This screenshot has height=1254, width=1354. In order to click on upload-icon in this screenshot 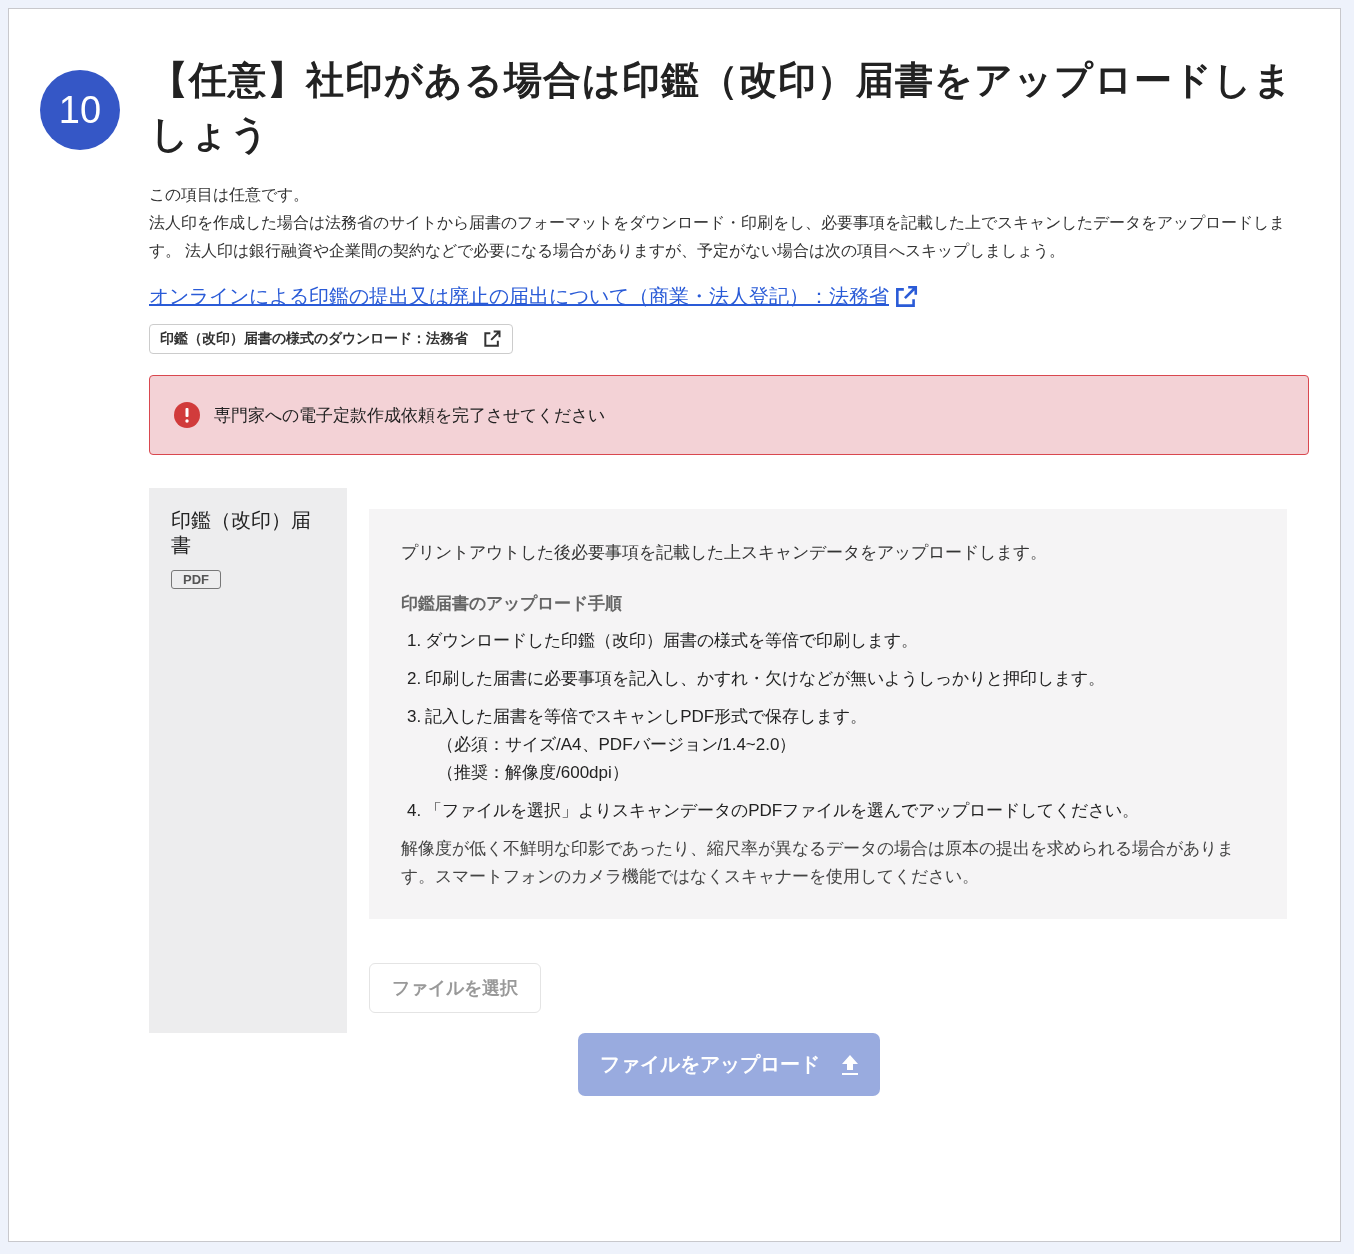, I will do `click(850, 1064)`.